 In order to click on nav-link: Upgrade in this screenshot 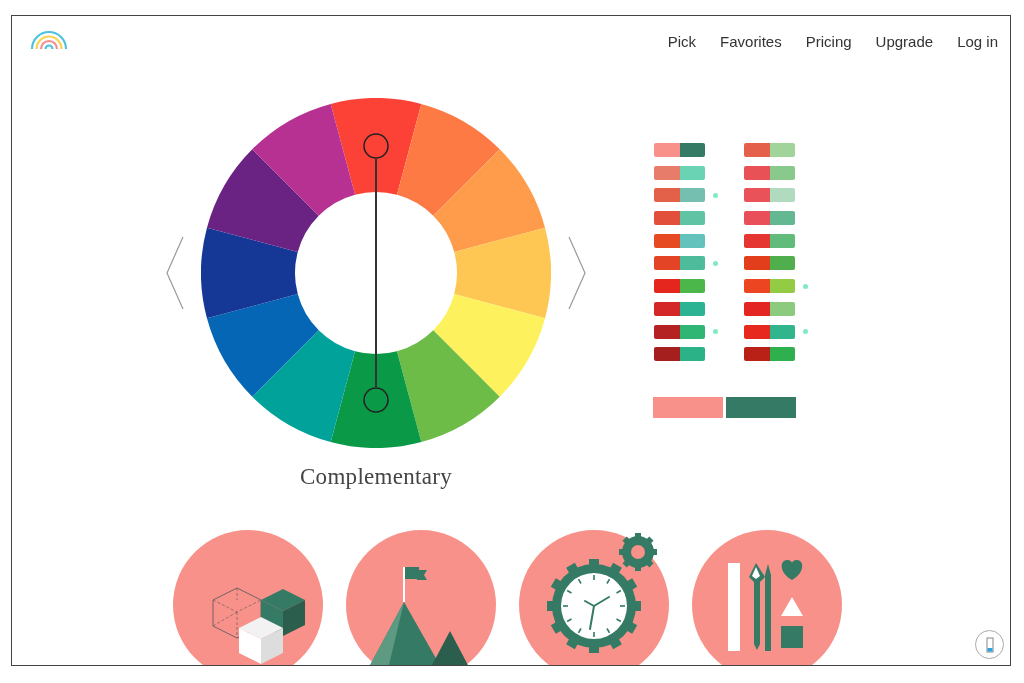, I will do `click(904, 41)`.